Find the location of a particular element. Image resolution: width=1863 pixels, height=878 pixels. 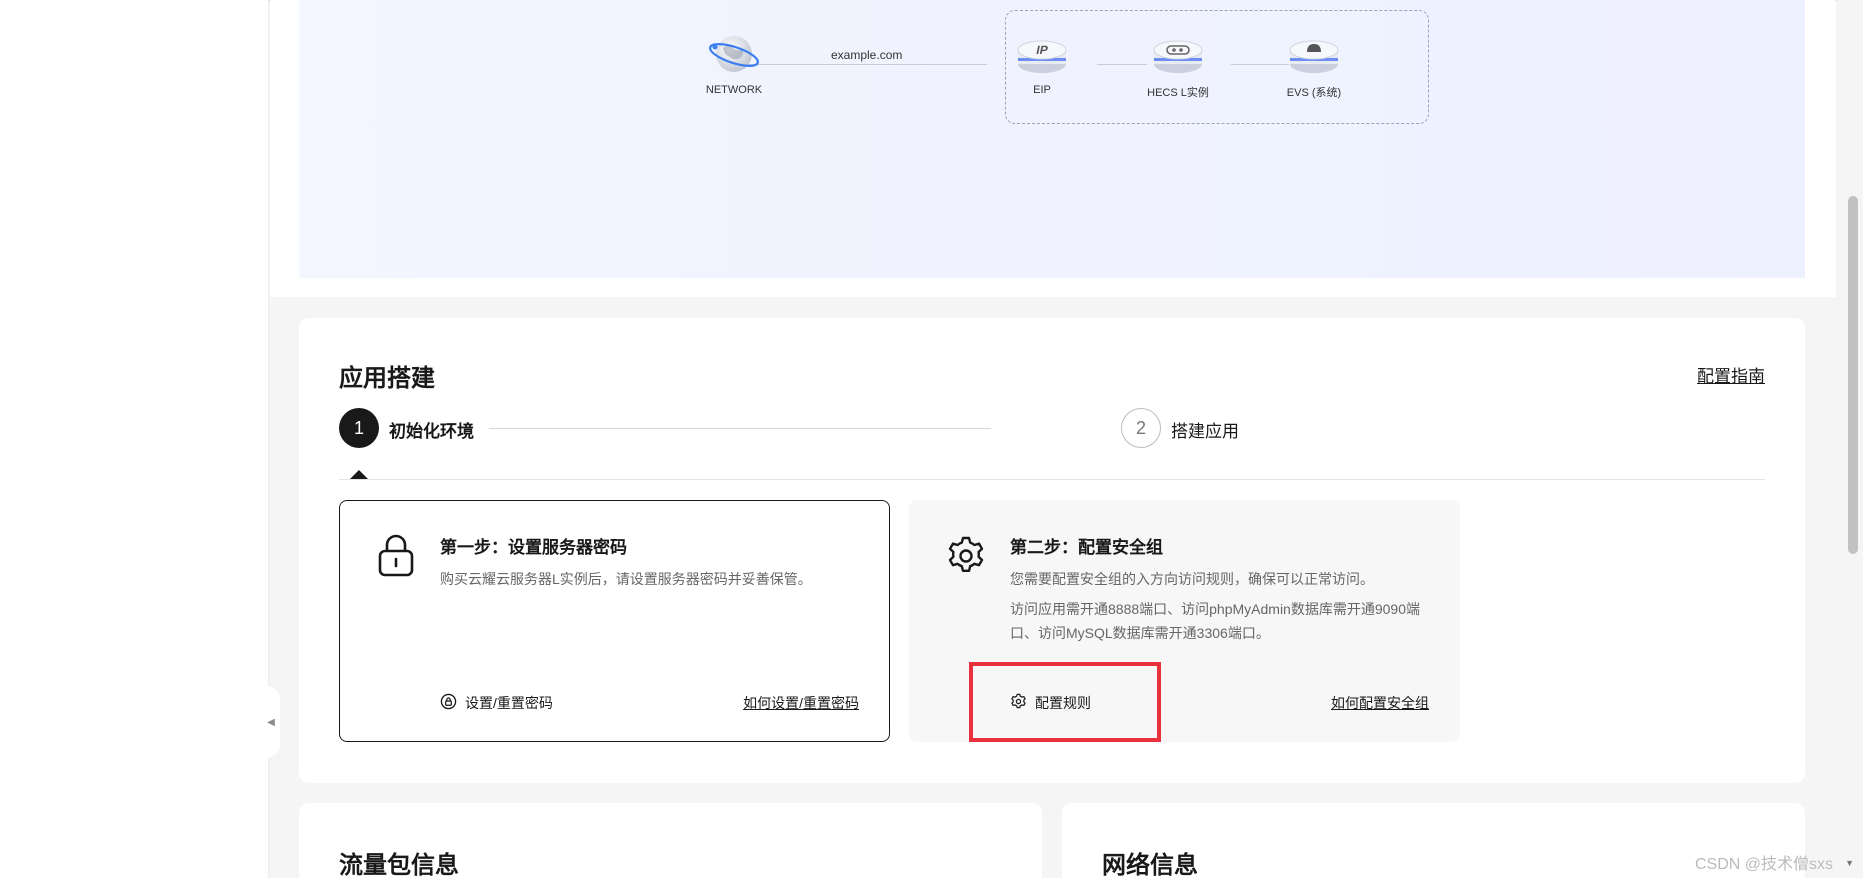

lock-circle-icon is located at coordinates (448, 703).